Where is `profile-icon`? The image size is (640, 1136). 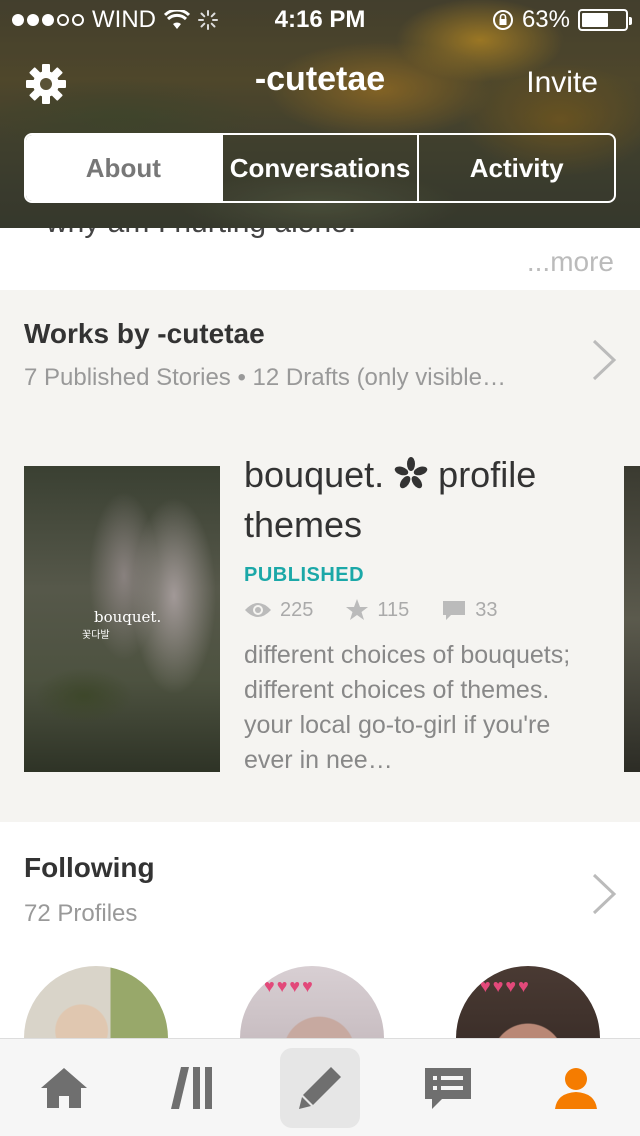
profile-icon is located at coordinates (576, 1088).